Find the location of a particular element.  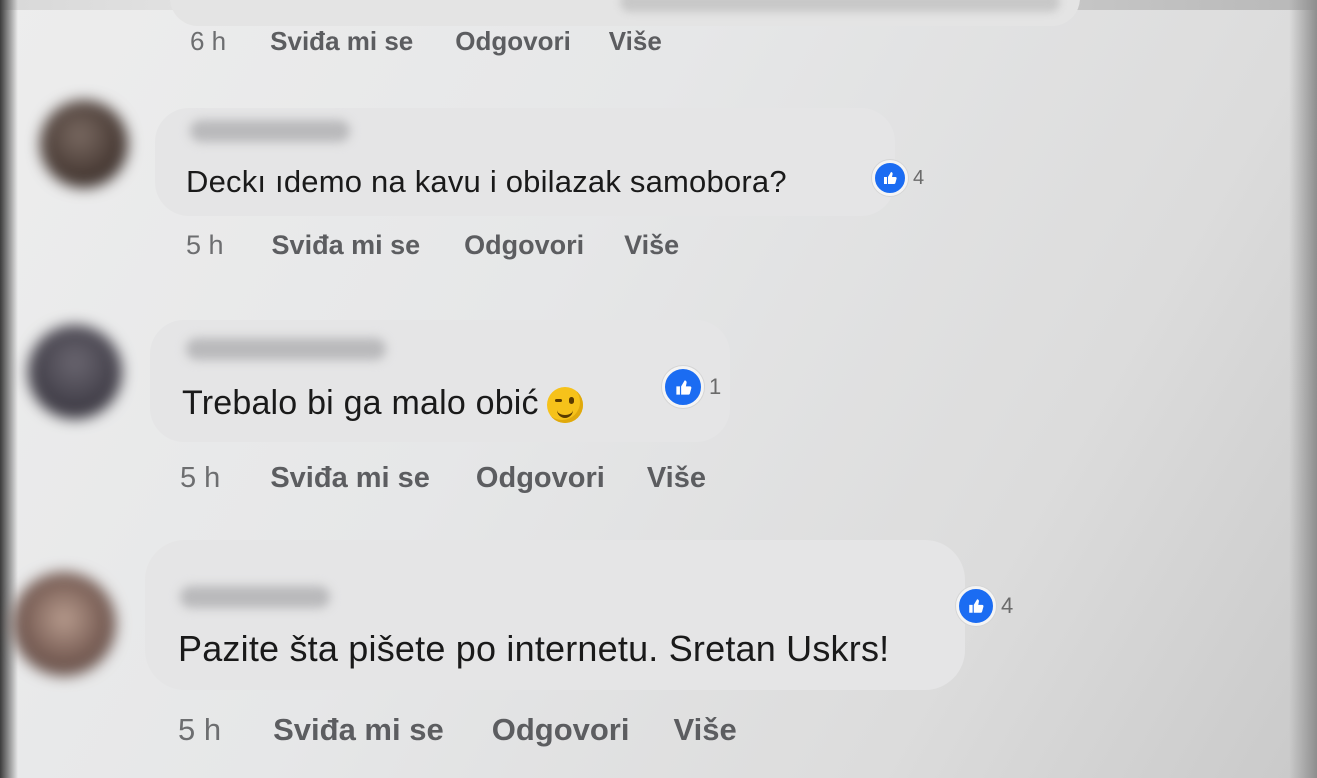

reaction-count: 1 is located at coordinates (715, 386).